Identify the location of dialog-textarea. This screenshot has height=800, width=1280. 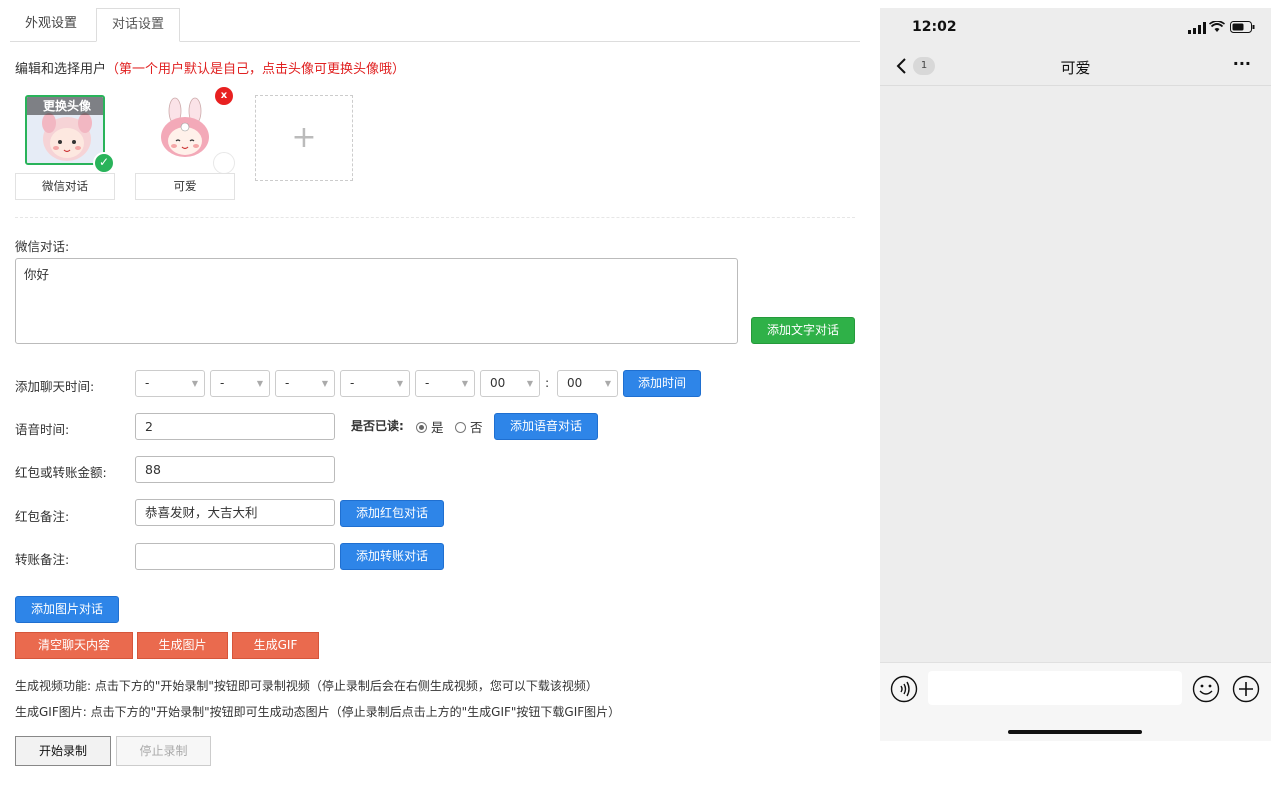
(376, 301).